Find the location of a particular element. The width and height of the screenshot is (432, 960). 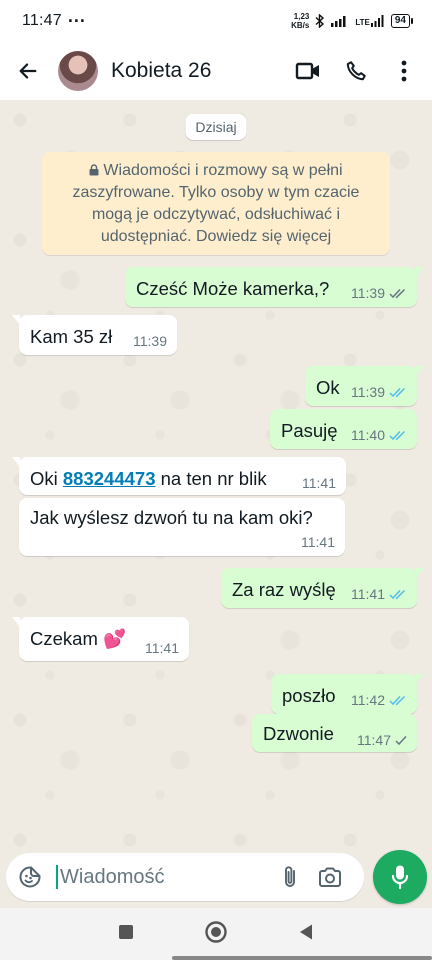

message-bubble-outgoing: Dzwonie 11:47 is located at coordinates (334, 733).